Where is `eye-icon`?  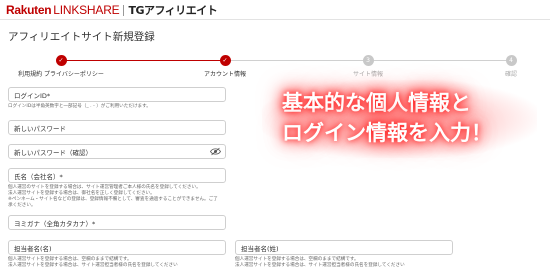 eye-icon is located at coordinates (215, 151).